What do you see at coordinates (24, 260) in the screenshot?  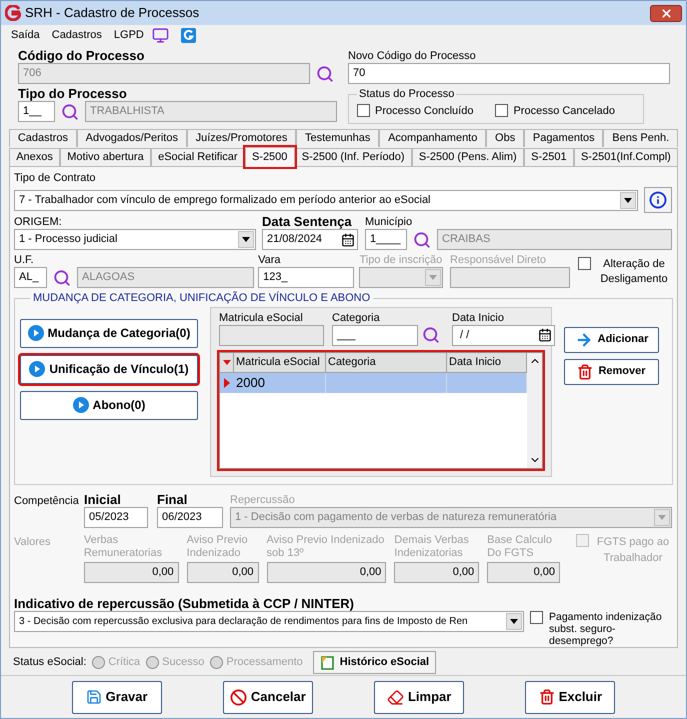 I see `field-label: U.F.` at bounding box center [24, 260].